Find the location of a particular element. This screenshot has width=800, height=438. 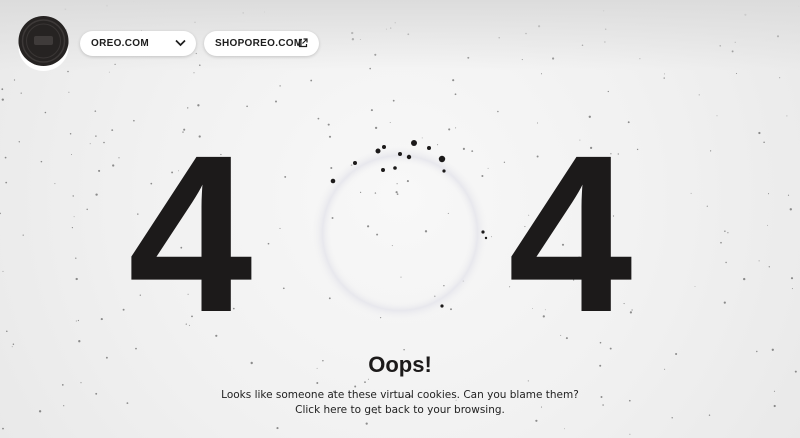

back-to-browsing-link: Click here to get back to your browsing. is located at coordinates (400, 410).